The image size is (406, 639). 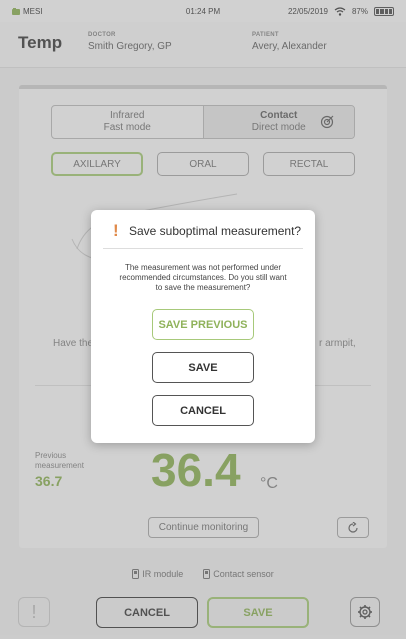 What do you see at coordinates (203, 367) in the screenshot?
I see `dialog-save-button: SAVE` at bounding box center [203, 367].